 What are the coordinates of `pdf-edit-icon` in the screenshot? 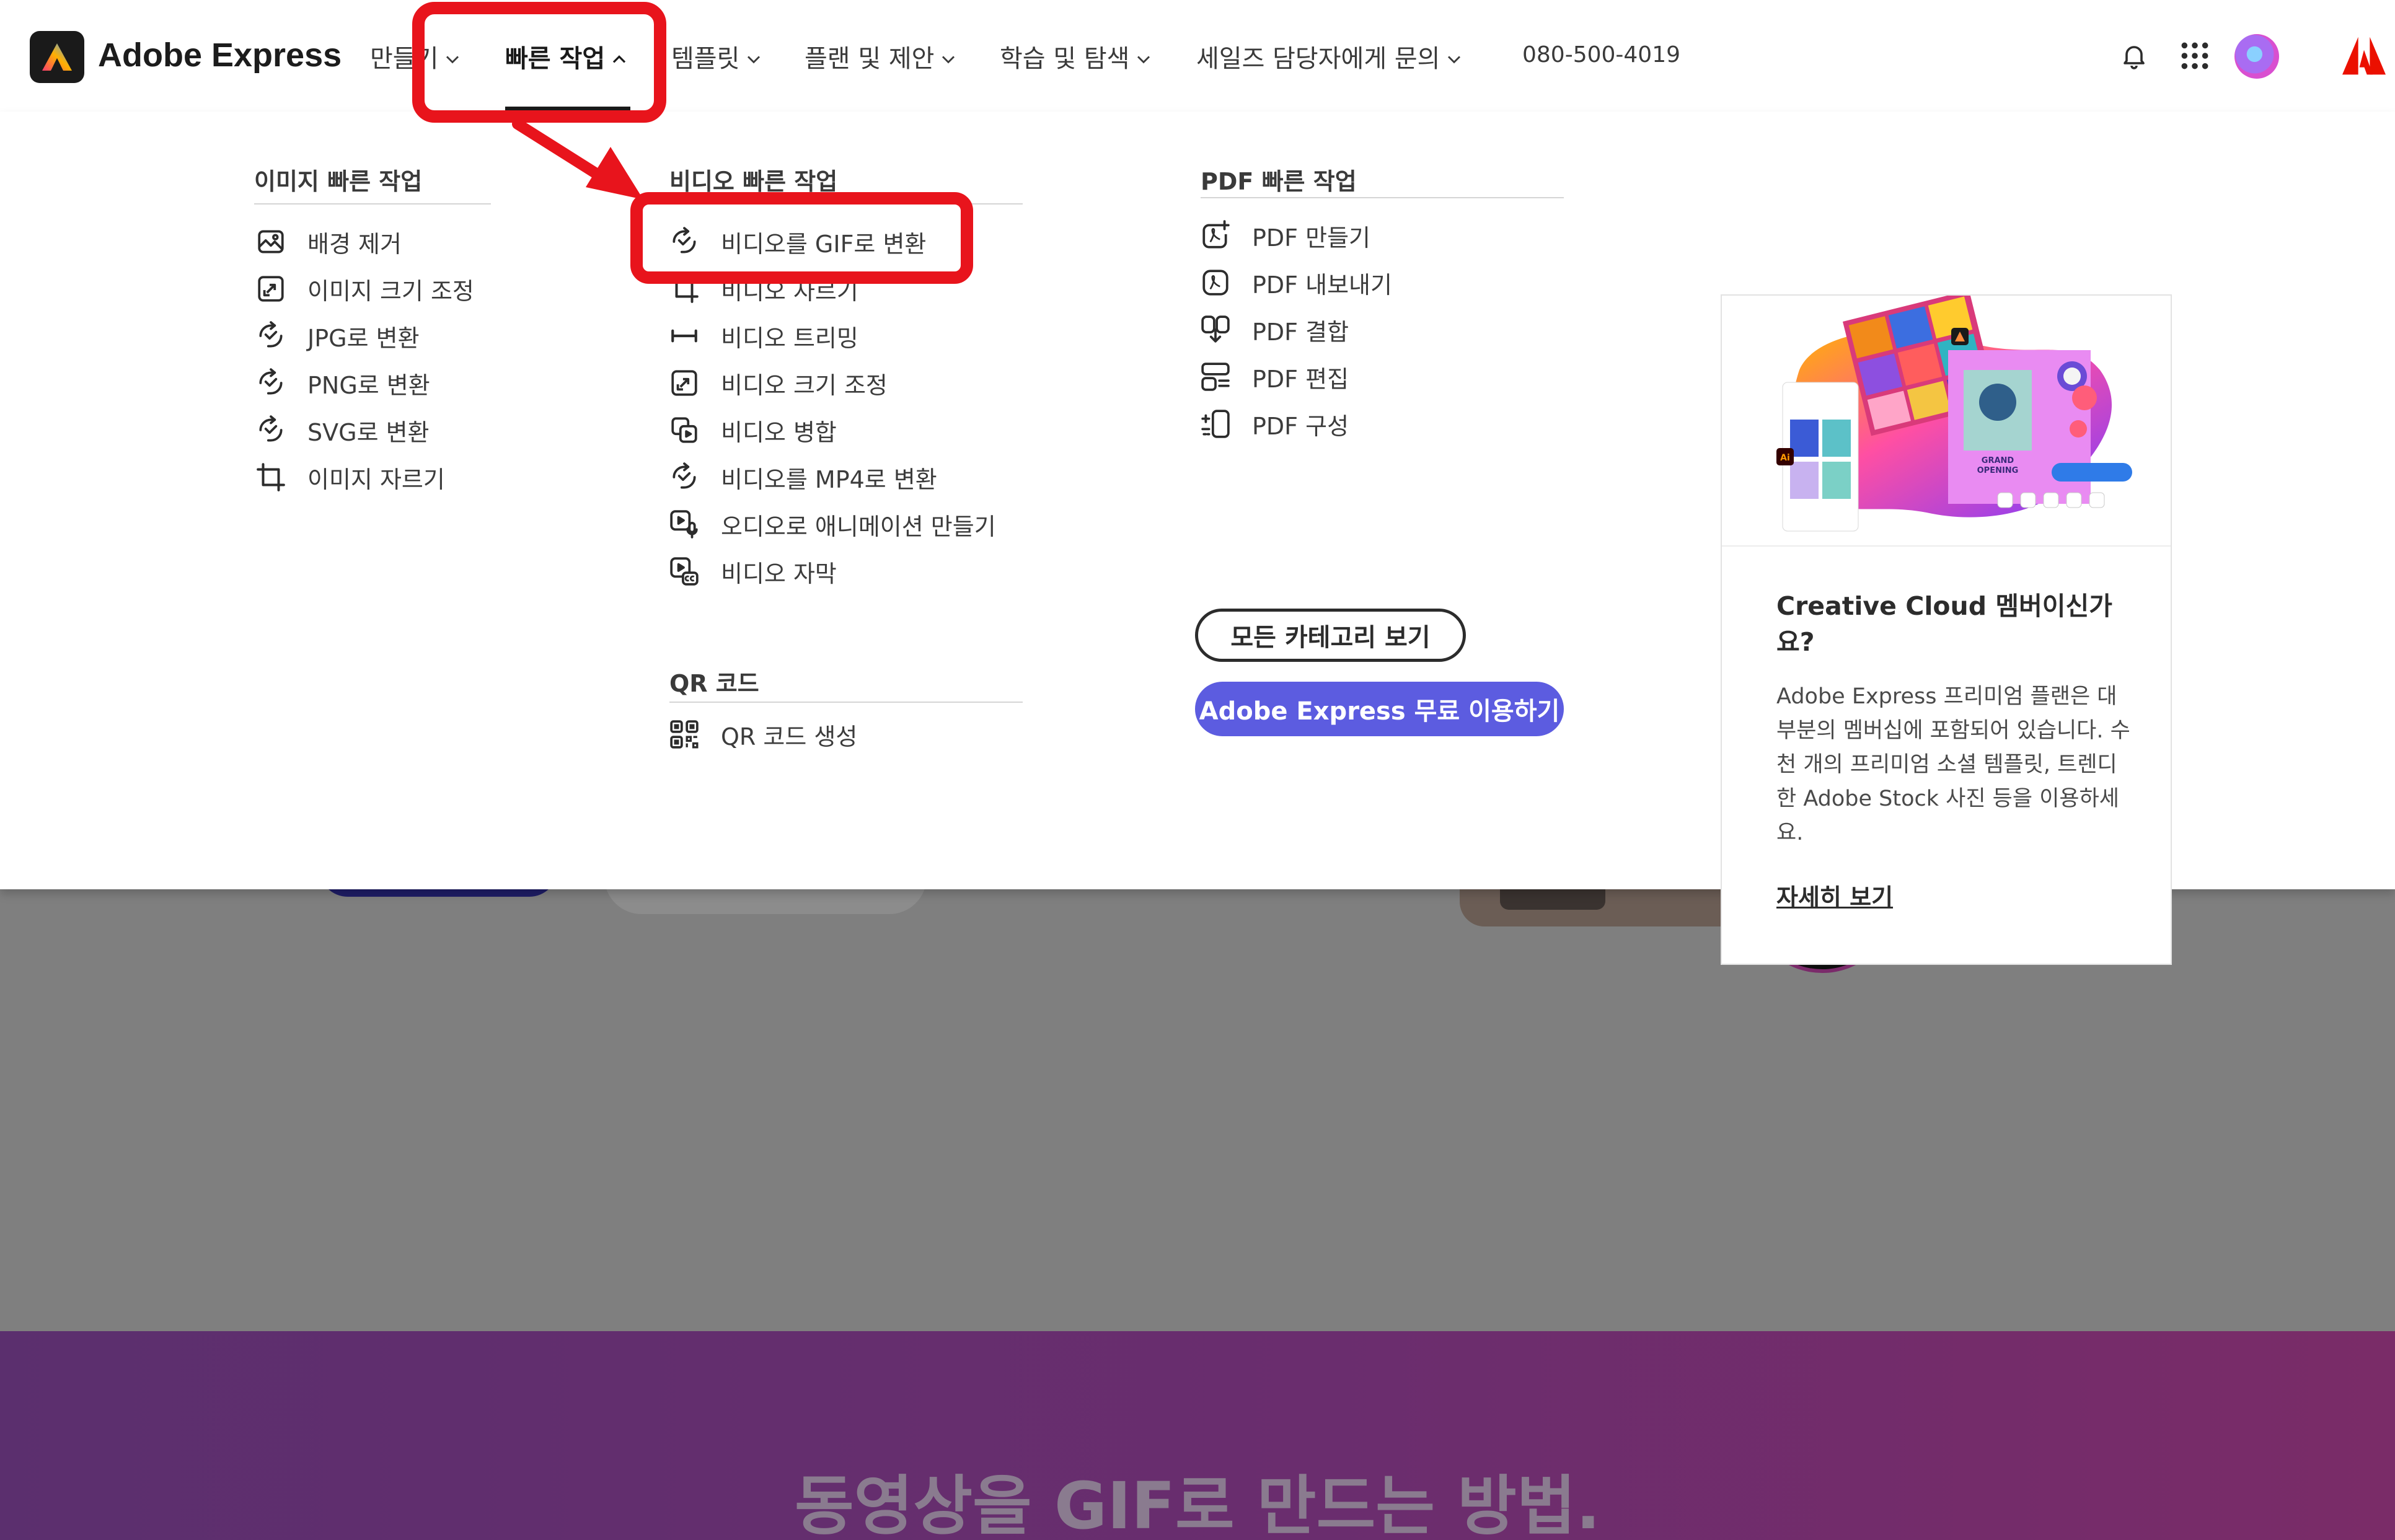 It's located at (1215, 377).